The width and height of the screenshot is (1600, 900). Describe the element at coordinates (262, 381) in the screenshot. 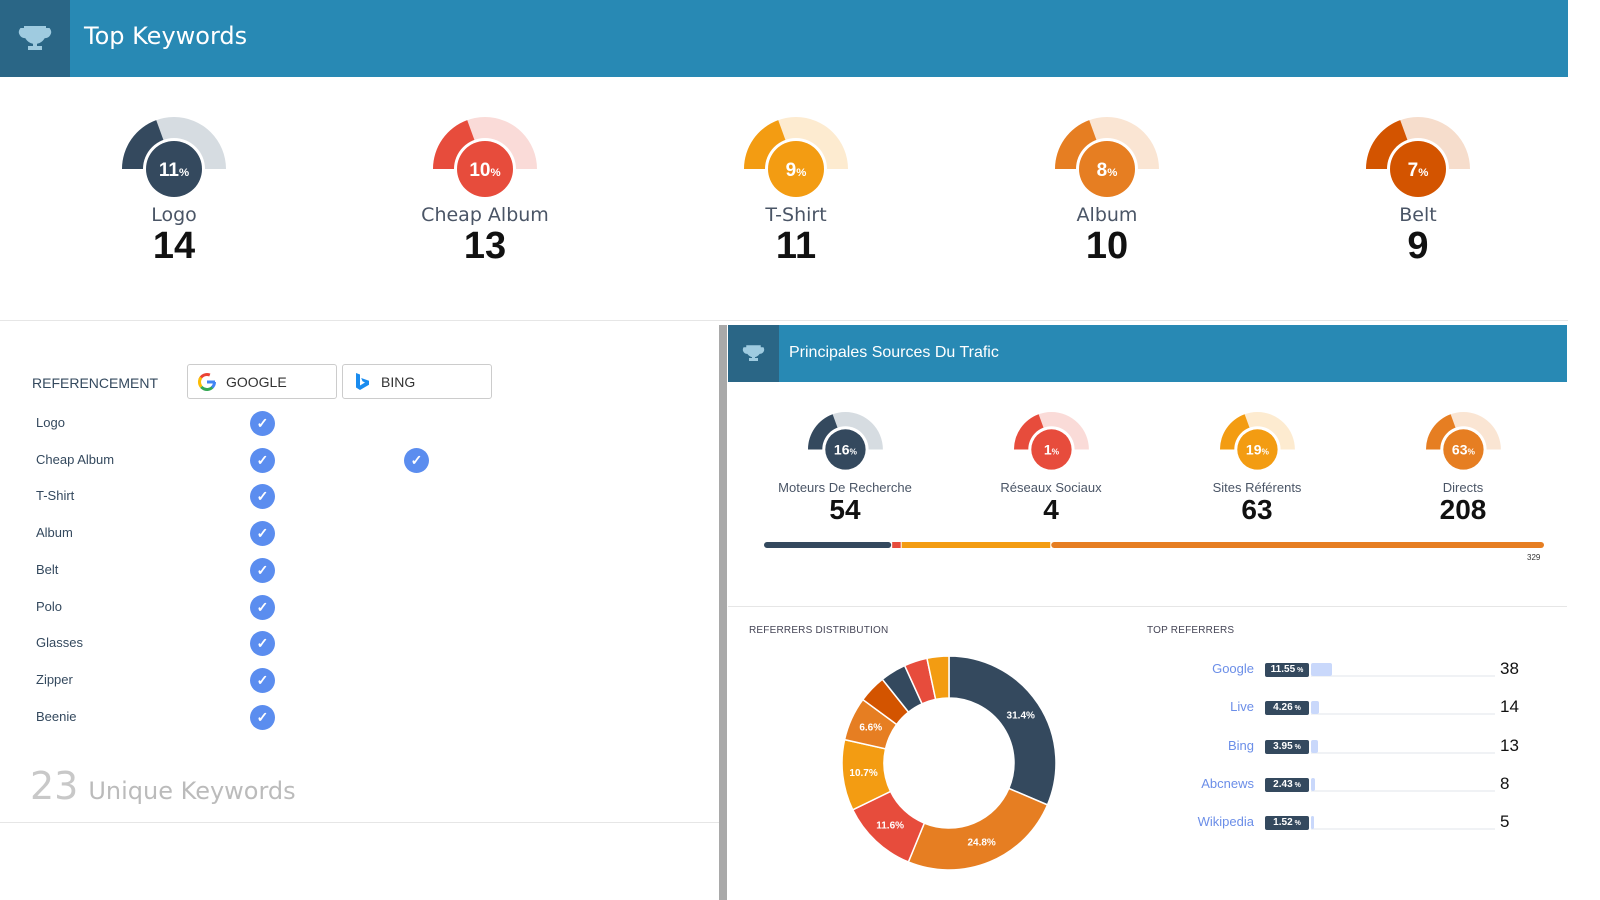

I see `google-button: GOOGLE` at that location.